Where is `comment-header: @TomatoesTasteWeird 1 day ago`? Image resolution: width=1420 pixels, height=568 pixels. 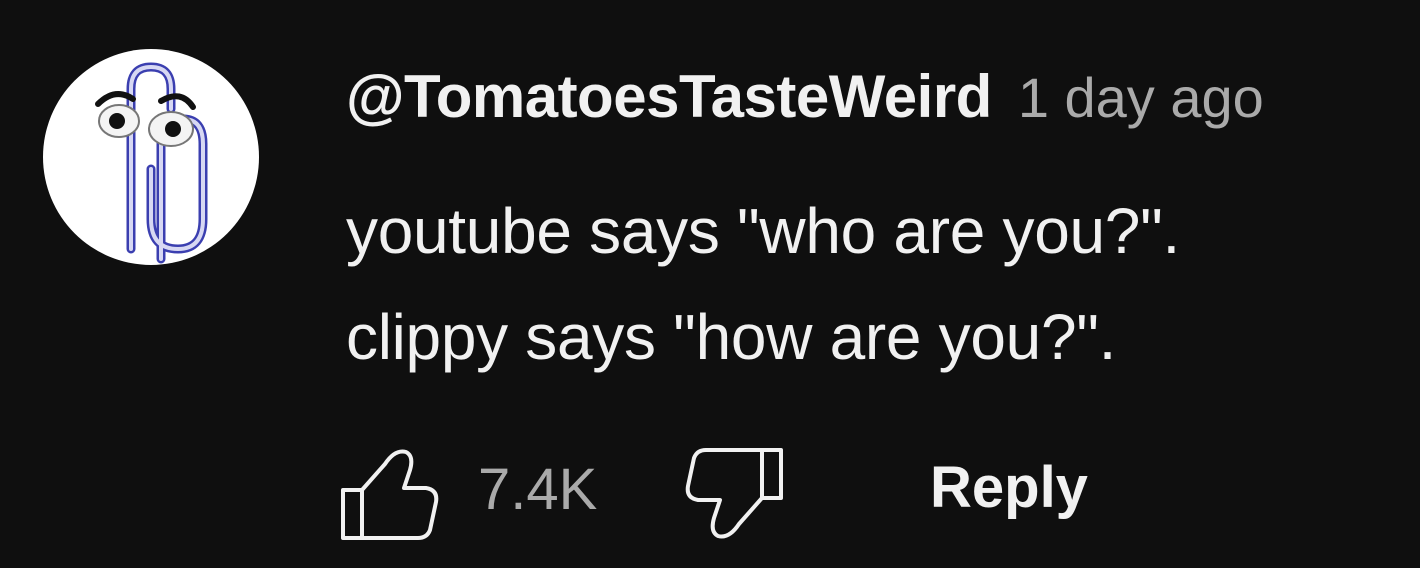
comment-header: @TomatoesTasteWeird 1 day ago is located at coordinates (805, 102).